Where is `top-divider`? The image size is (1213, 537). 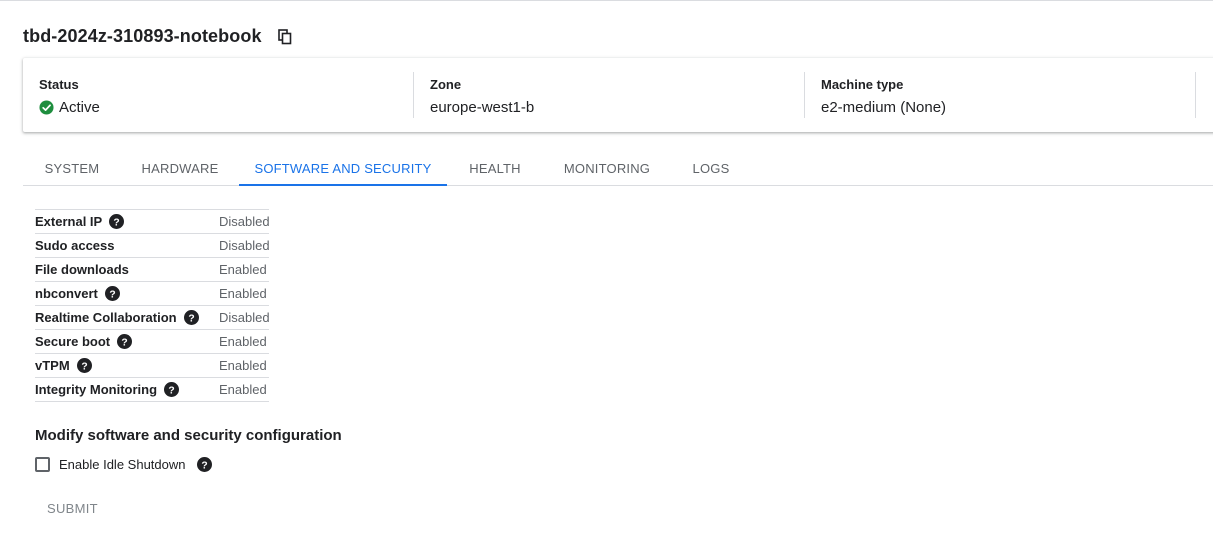
top-divider is located at coordinates (606, 0).